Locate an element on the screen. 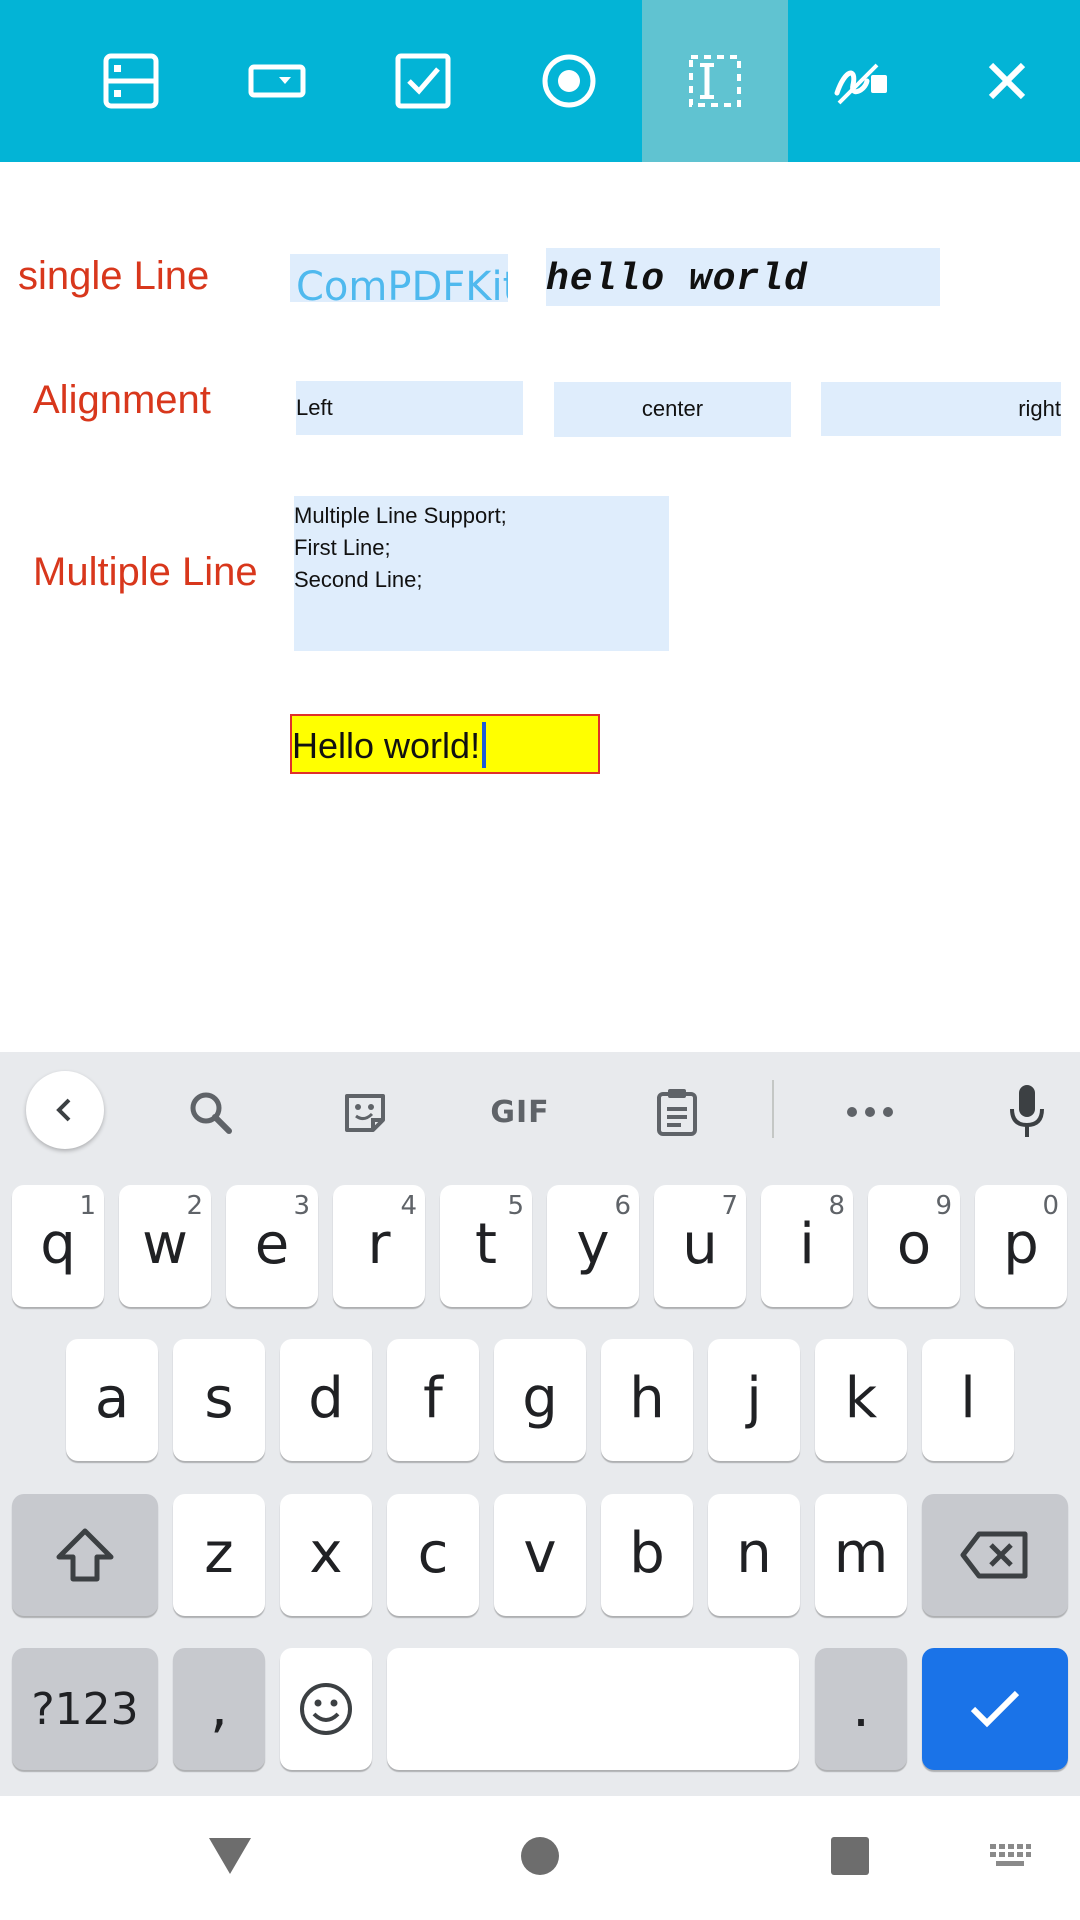  key-x: x is located at coordinates (326, 1555).